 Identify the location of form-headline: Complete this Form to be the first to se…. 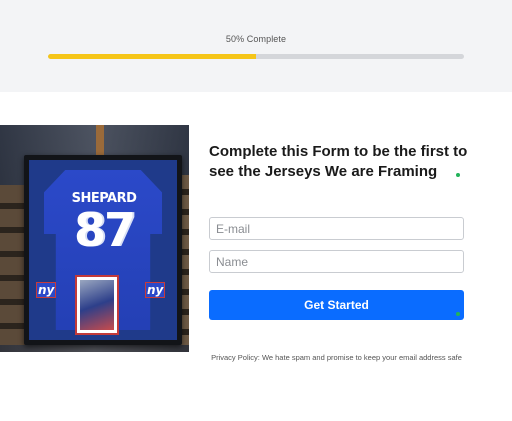
(338, 161).